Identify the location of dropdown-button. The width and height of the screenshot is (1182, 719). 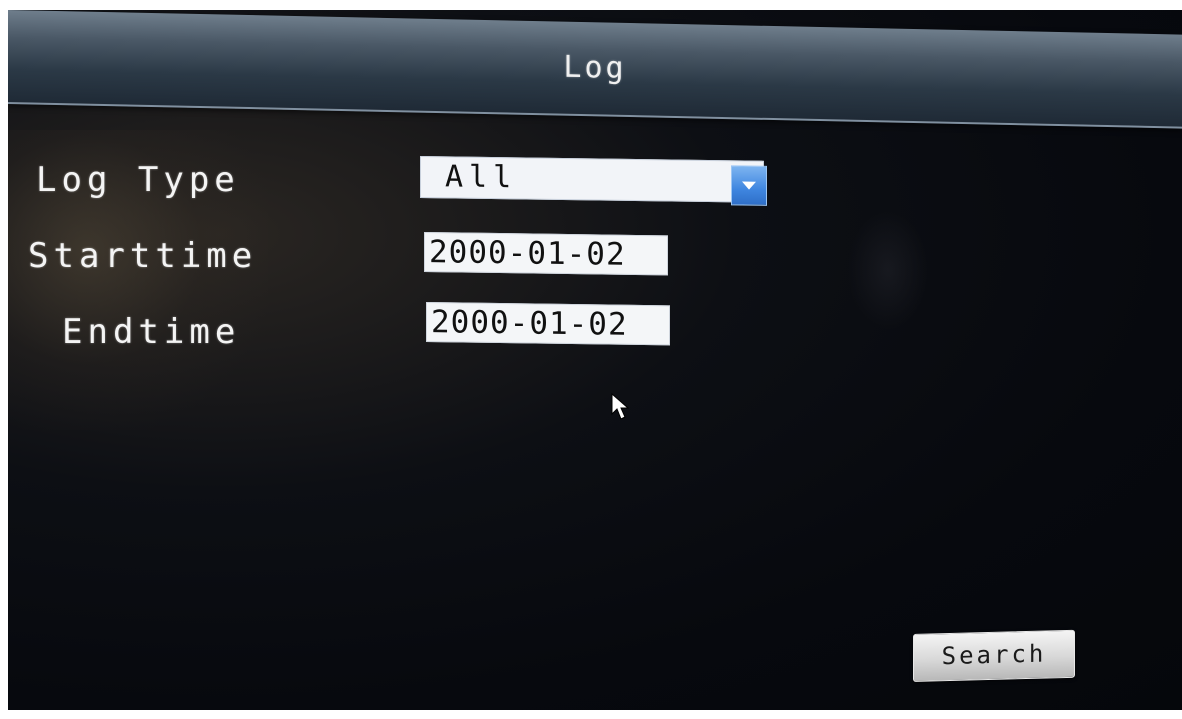
(749, 185).